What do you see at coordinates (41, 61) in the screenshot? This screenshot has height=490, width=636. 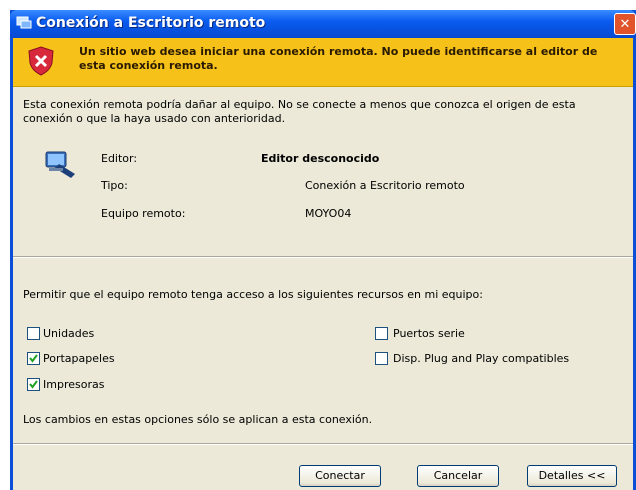 I see `shield-error-icon` at bounding box center [41, 61].